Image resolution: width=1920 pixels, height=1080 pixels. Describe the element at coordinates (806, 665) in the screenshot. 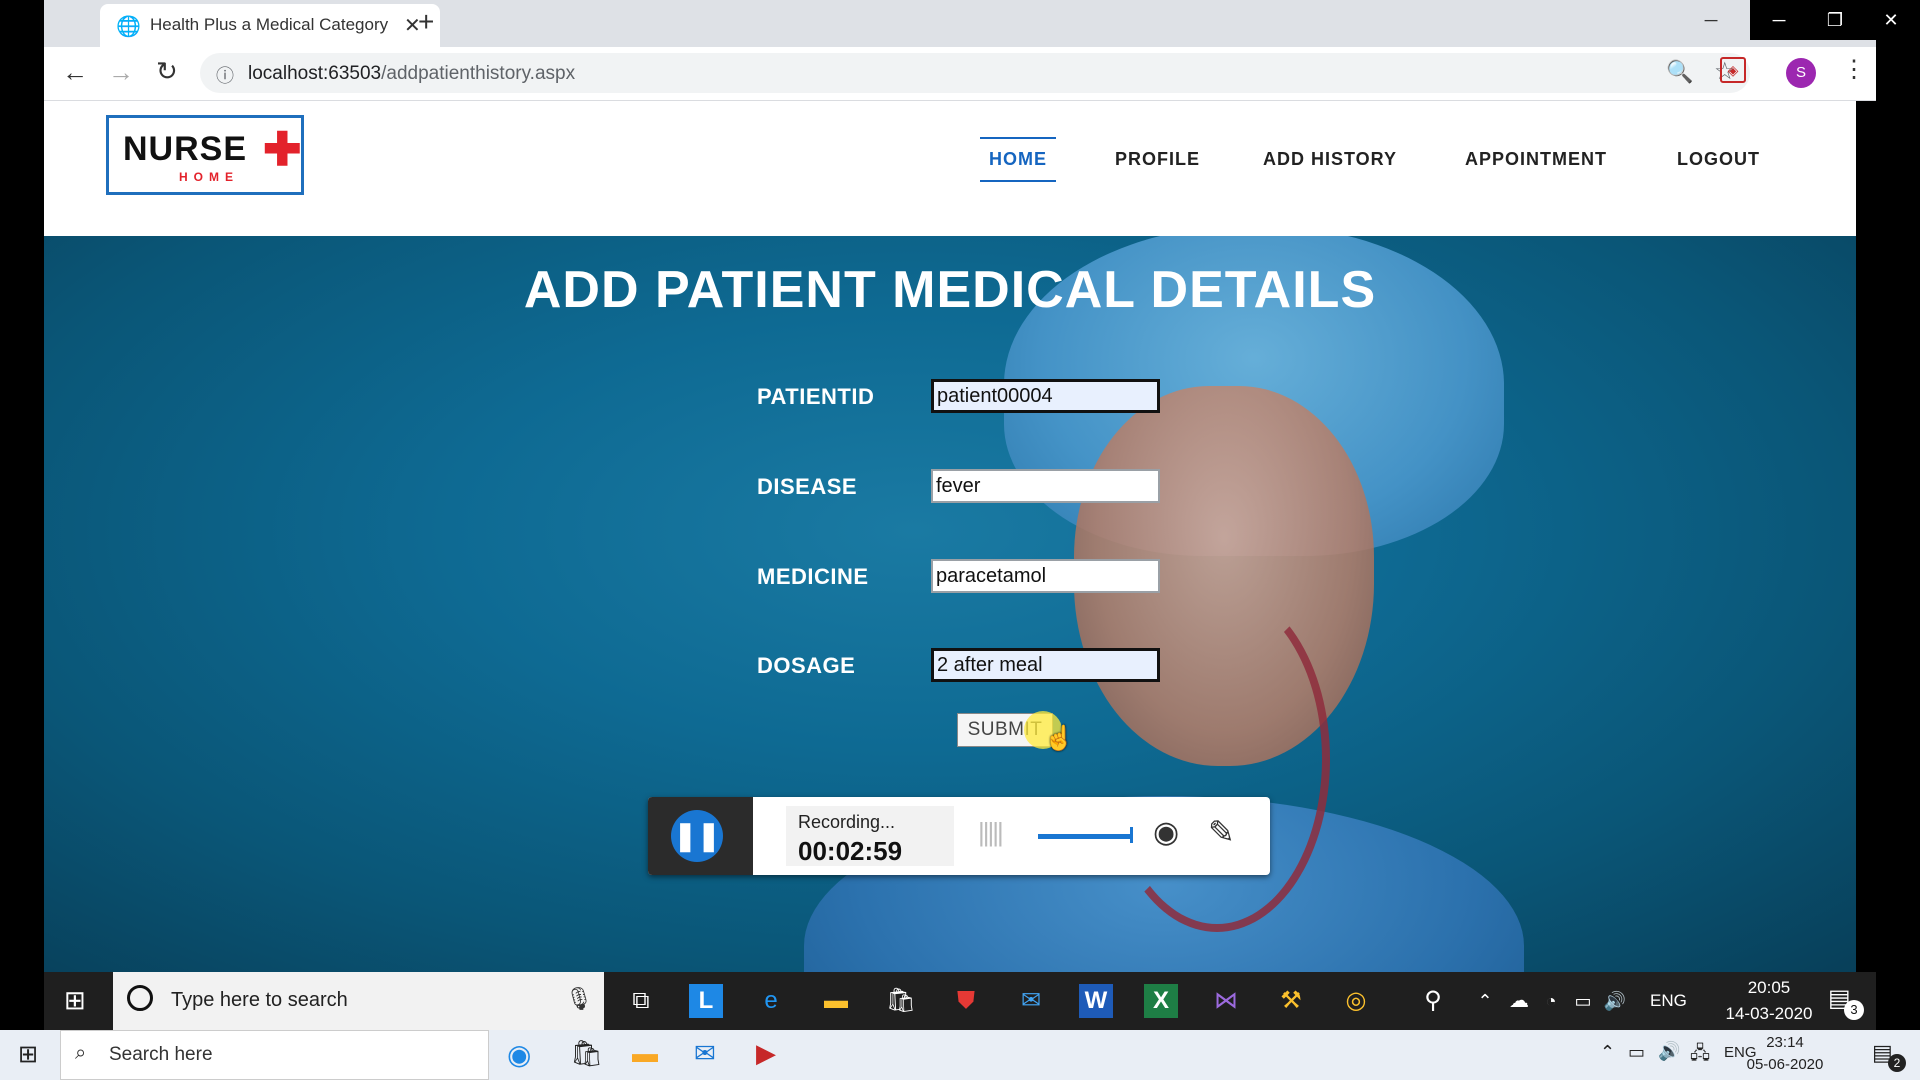

I see `dosage-label: DOSAGE` at that location.